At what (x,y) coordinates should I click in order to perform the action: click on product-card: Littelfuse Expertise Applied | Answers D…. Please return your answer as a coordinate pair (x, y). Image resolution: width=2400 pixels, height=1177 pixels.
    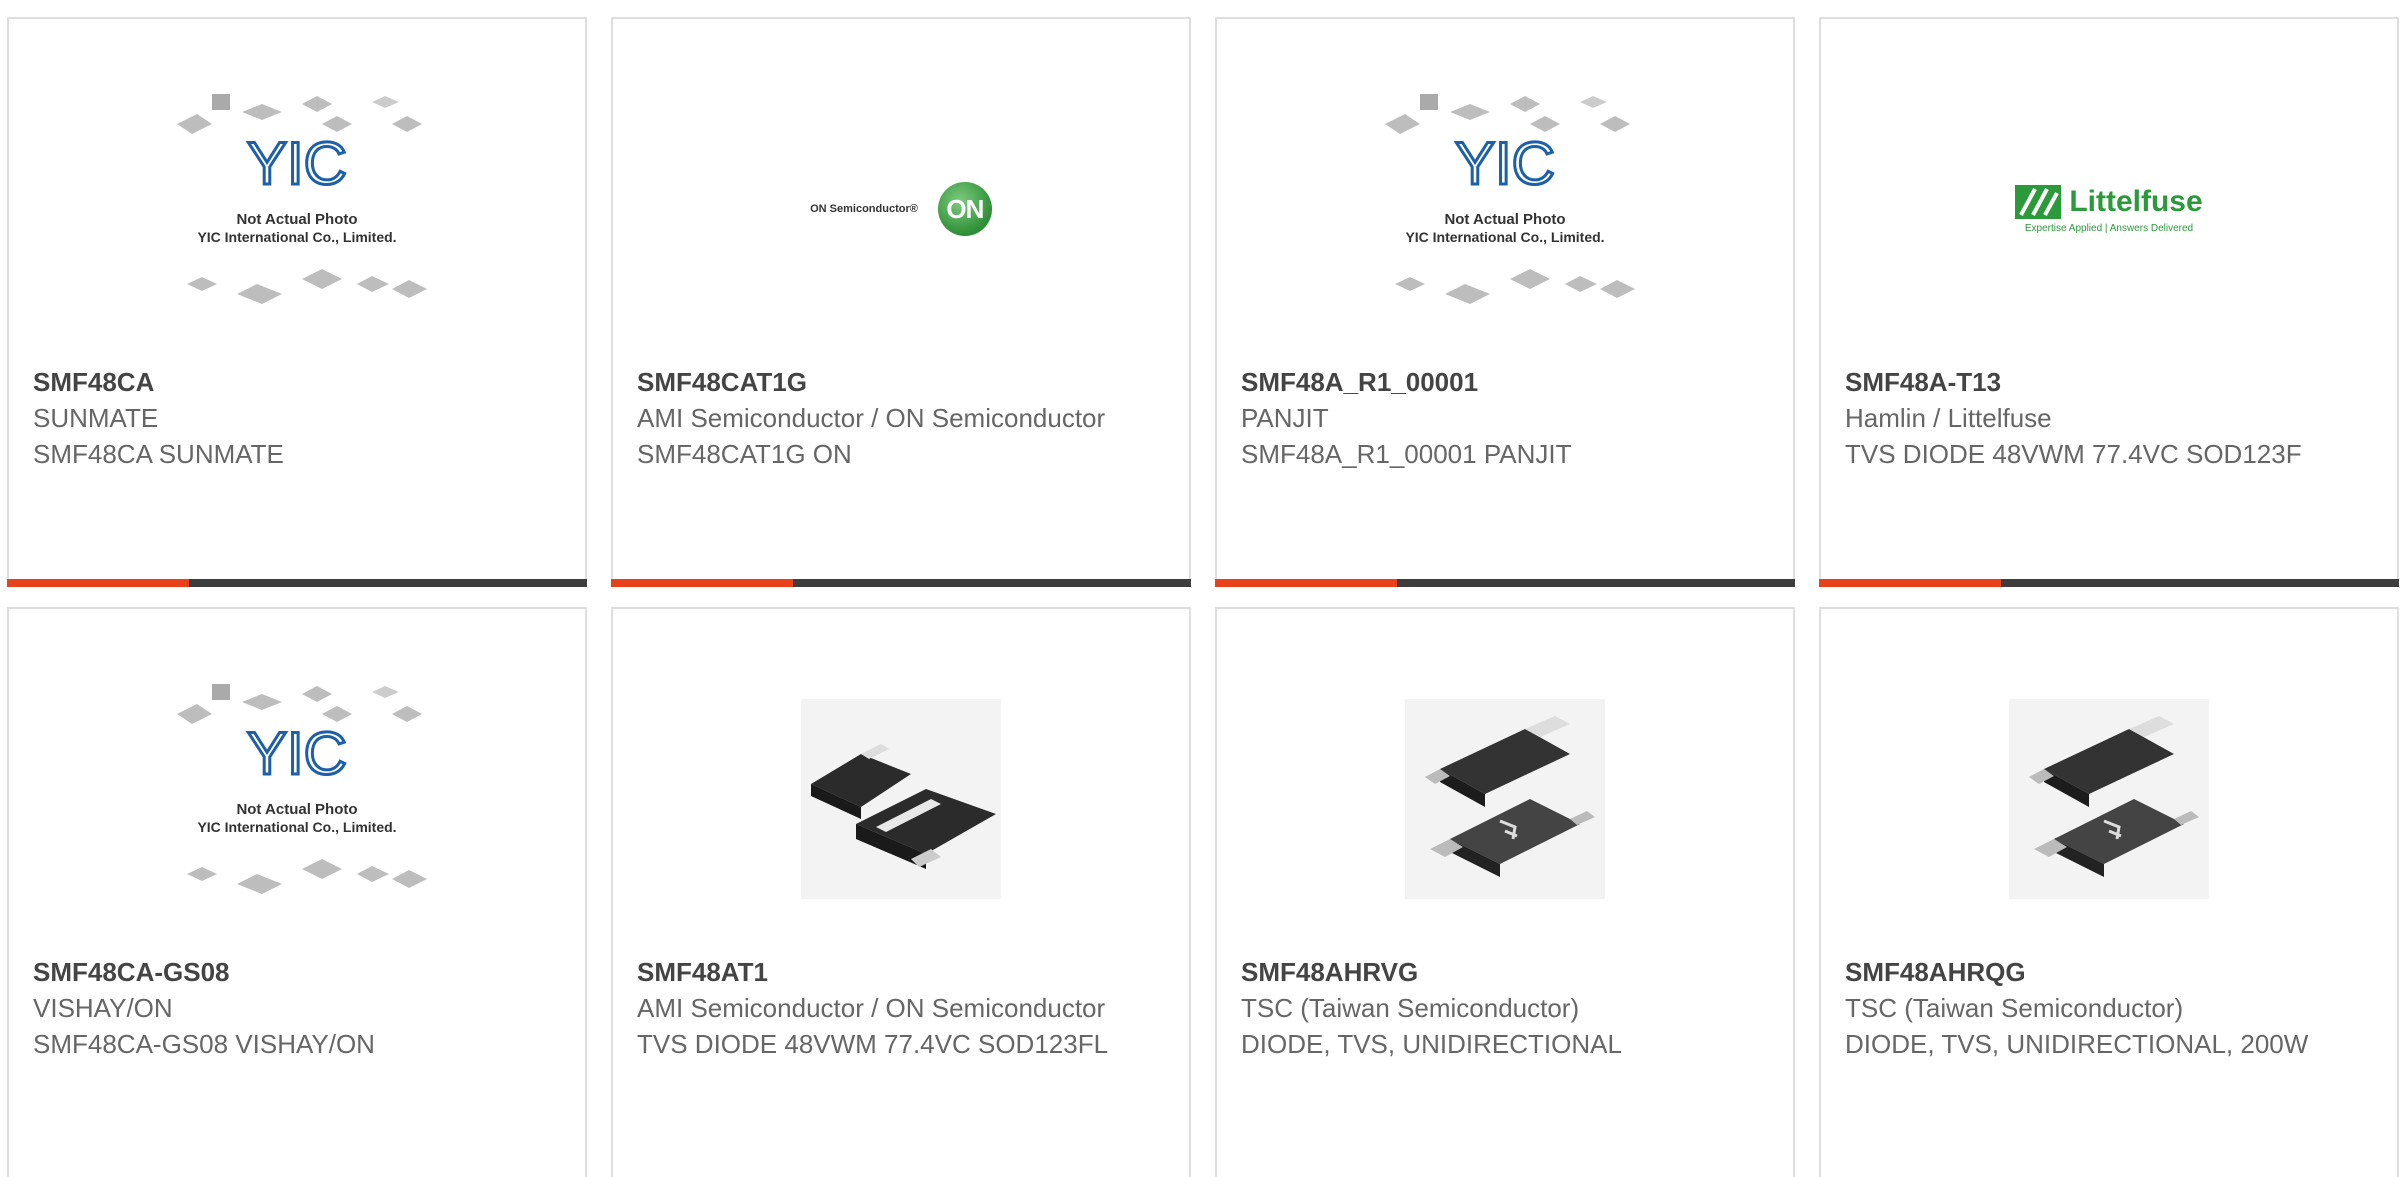
    Looking at the image, I should click on (2109, 302).